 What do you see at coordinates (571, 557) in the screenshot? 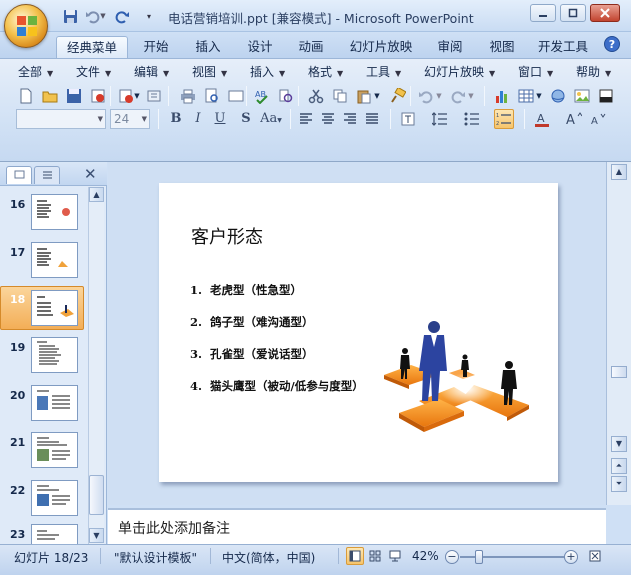
I see `zoom-in-button: +` at bounding box center [571, 557].